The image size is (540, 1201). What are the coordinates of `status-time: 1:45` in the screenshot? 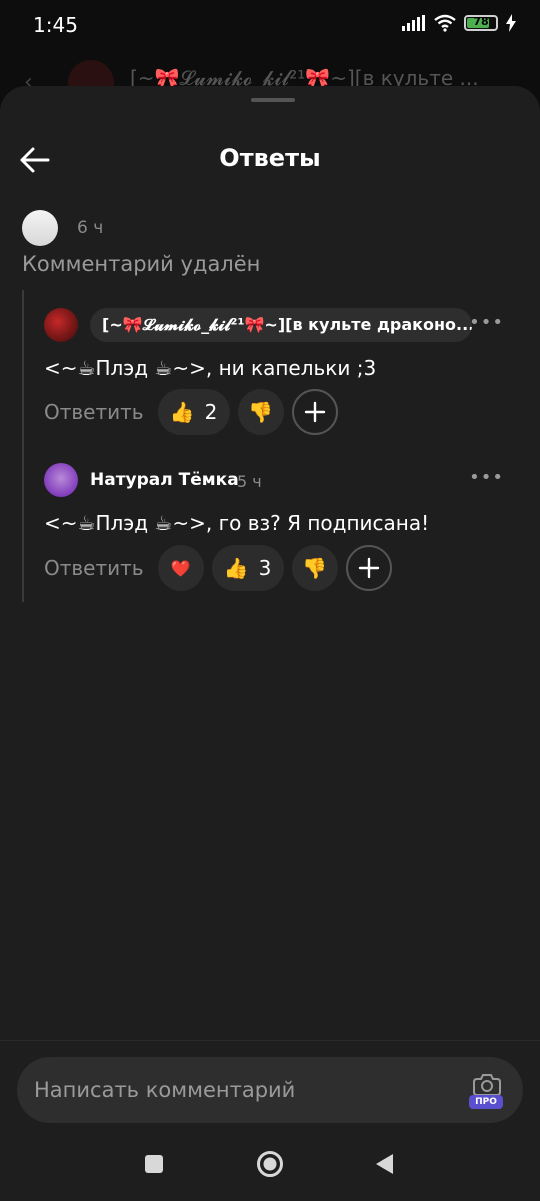 It's located at (55, 25).